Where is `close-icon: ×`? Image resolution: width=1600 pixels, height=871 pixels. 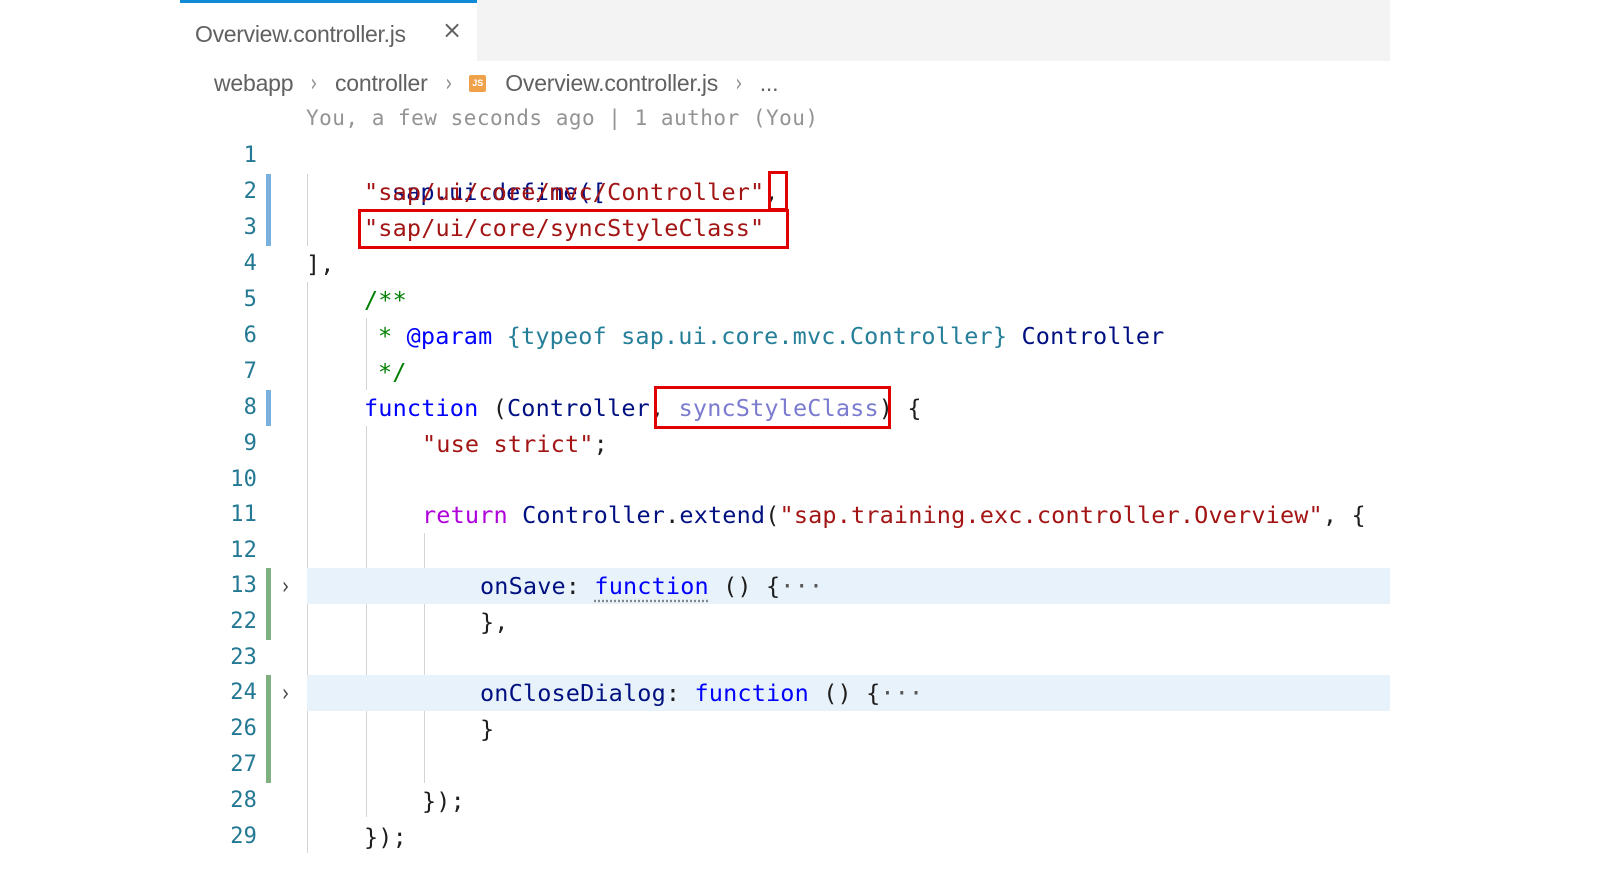
close-icon: × is located at coordinates (452, 30).